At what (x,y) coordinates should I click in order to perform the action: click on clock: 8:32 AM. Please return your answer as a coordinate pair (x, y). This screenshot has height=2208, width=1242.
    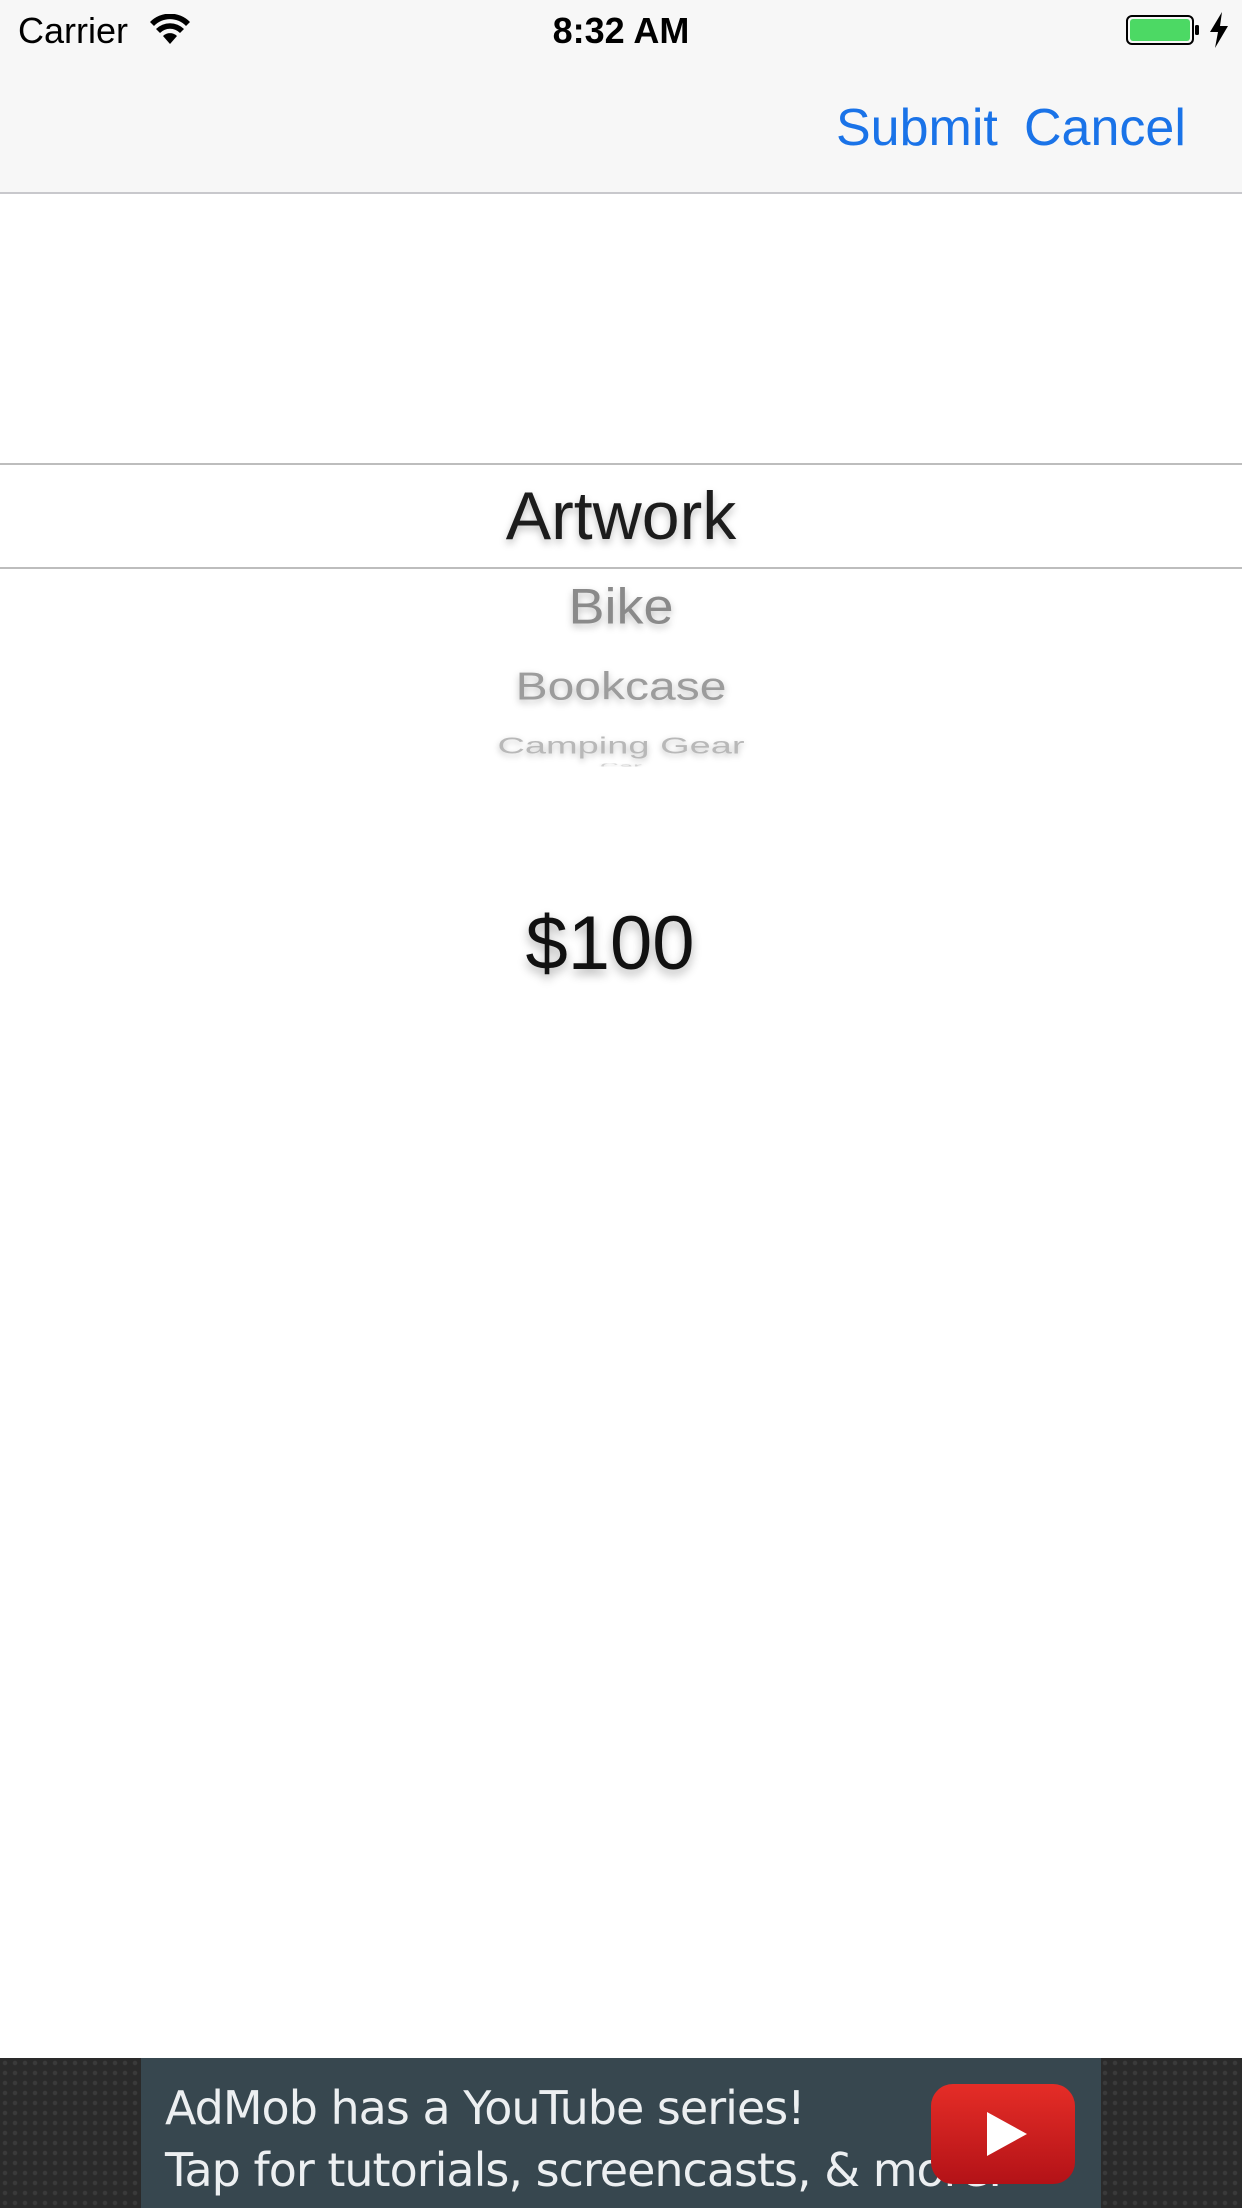
    Looking at the image, I should click on (621, 30).